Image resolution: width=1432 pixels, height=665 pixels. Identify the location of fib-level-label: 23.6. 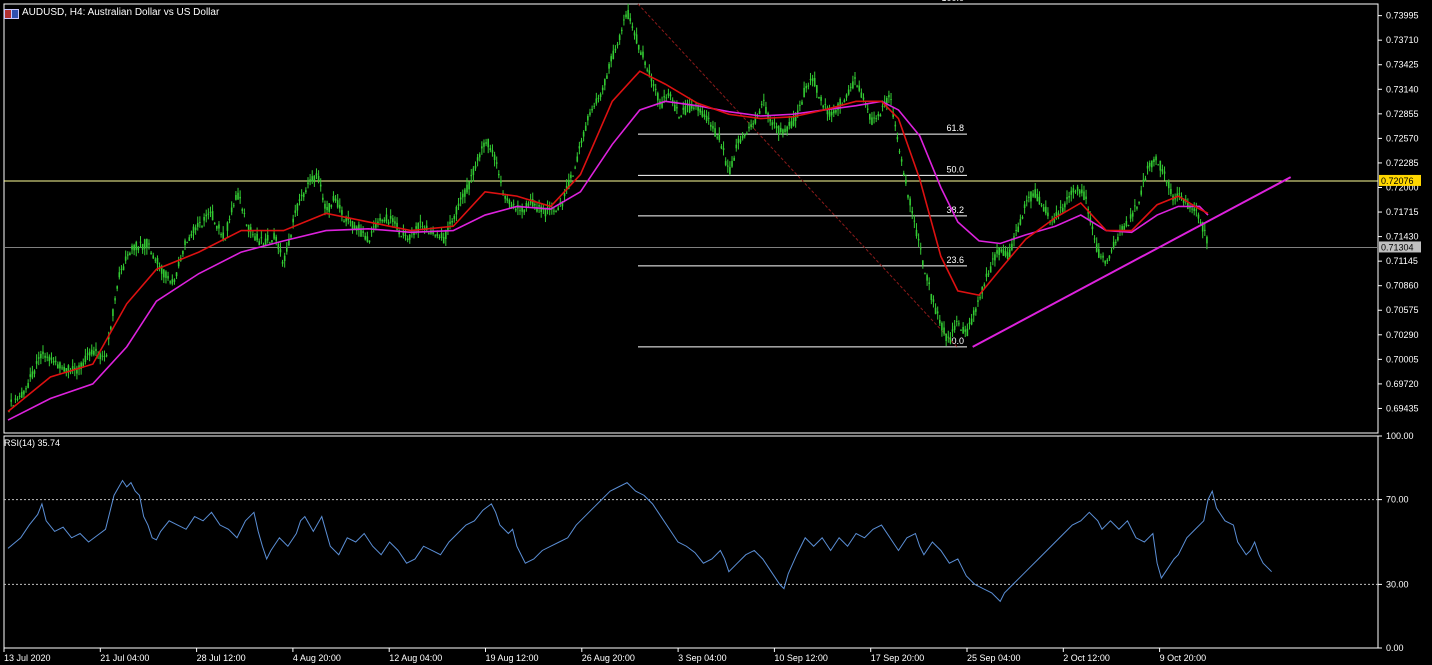
(955, 260).